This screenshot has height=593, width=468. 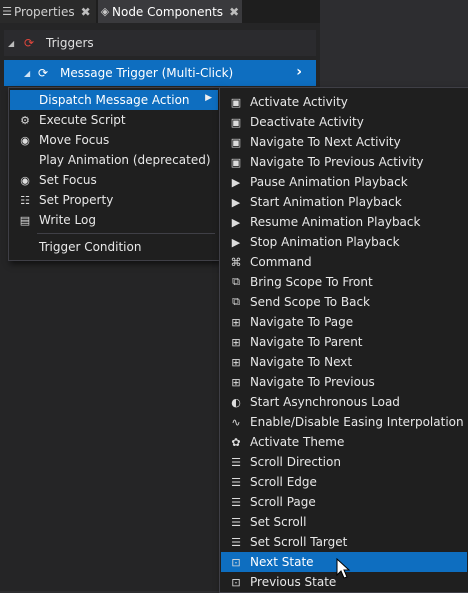 I want to click on menu-item-set-focus: ◉ Set Focus, so click(x=114, y=180).